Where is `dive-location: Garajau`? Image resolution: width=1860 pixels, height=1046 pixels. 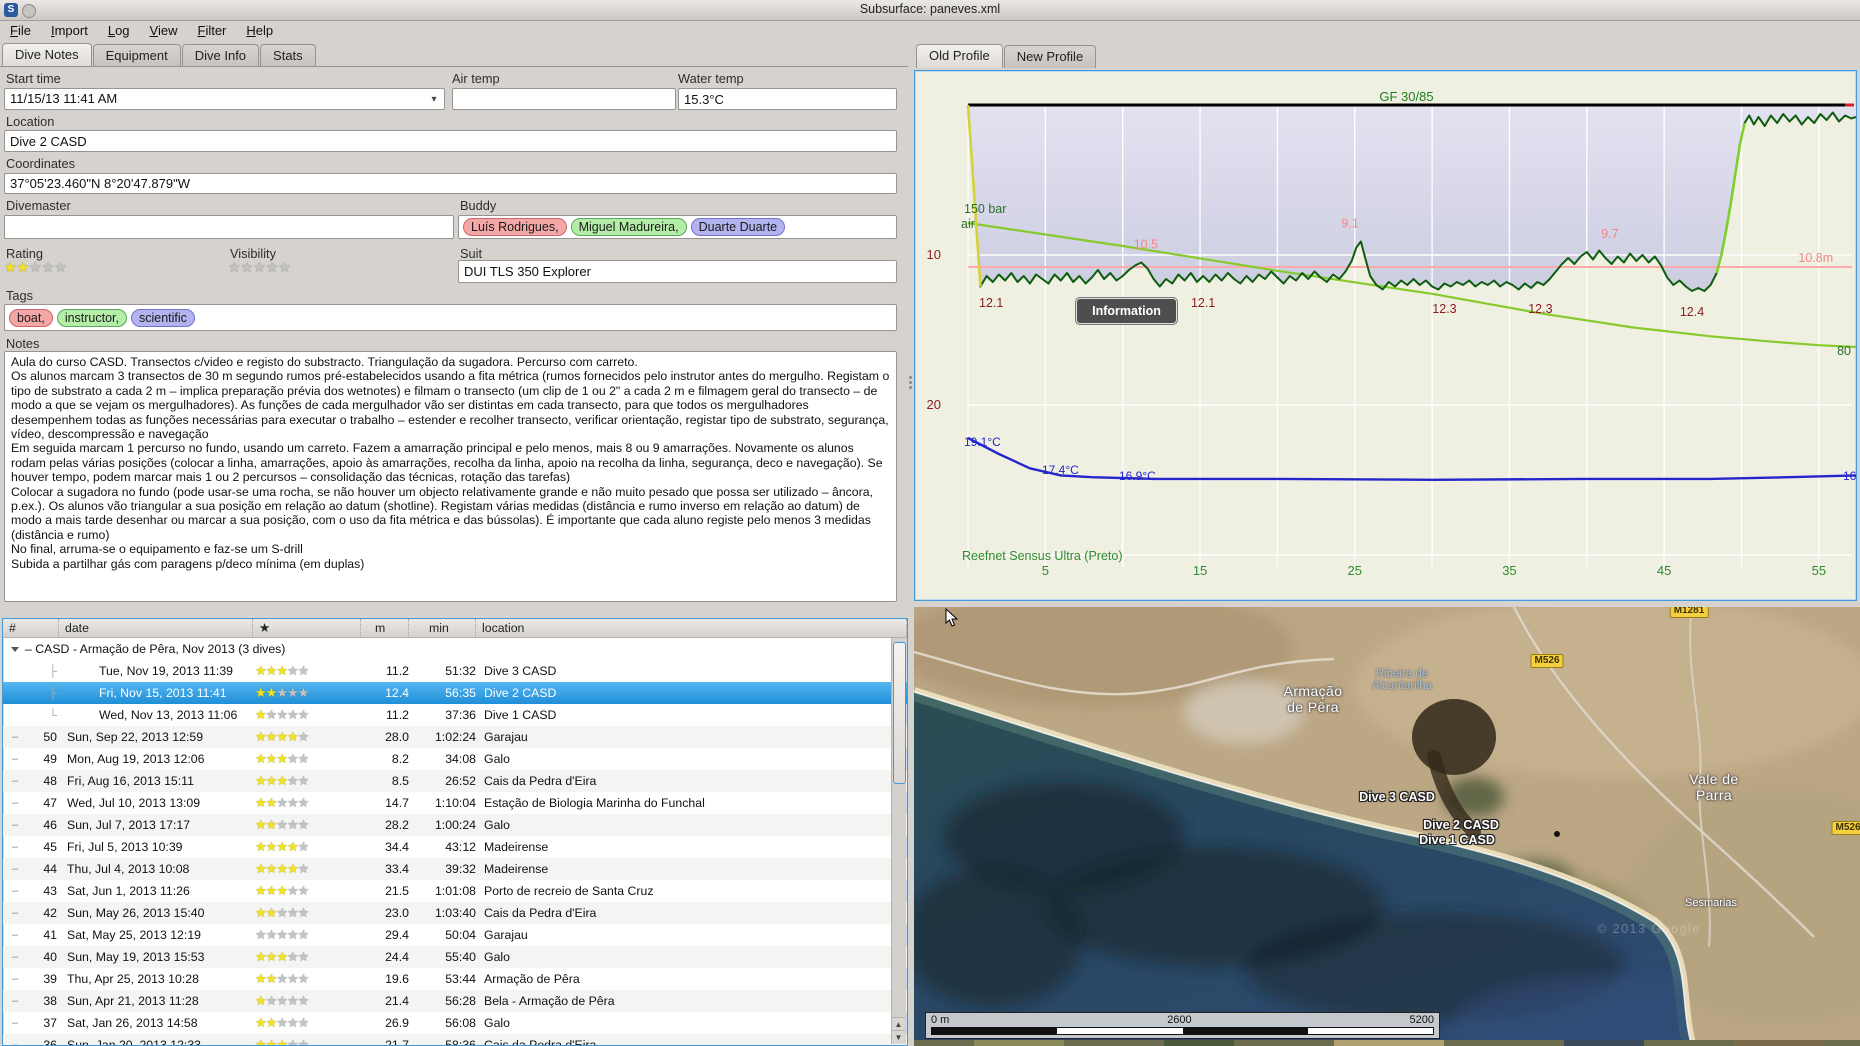
dive-location: Garajau is located at coordinates (506, 935).